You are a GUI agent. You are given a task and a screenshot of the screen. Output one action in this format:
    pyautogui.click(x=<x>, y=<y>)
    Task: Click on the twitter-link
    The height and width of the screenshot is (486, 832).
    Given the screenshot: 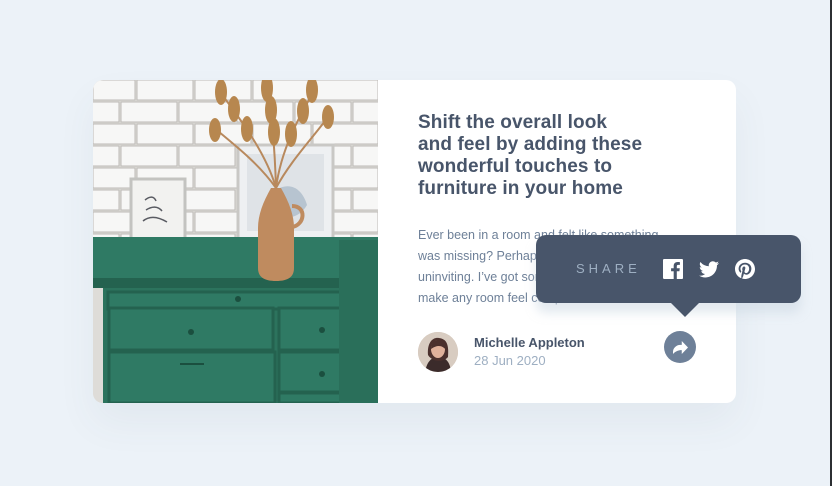 What is the action you would take?
    pyautogui.click(x=708, y=269)
    